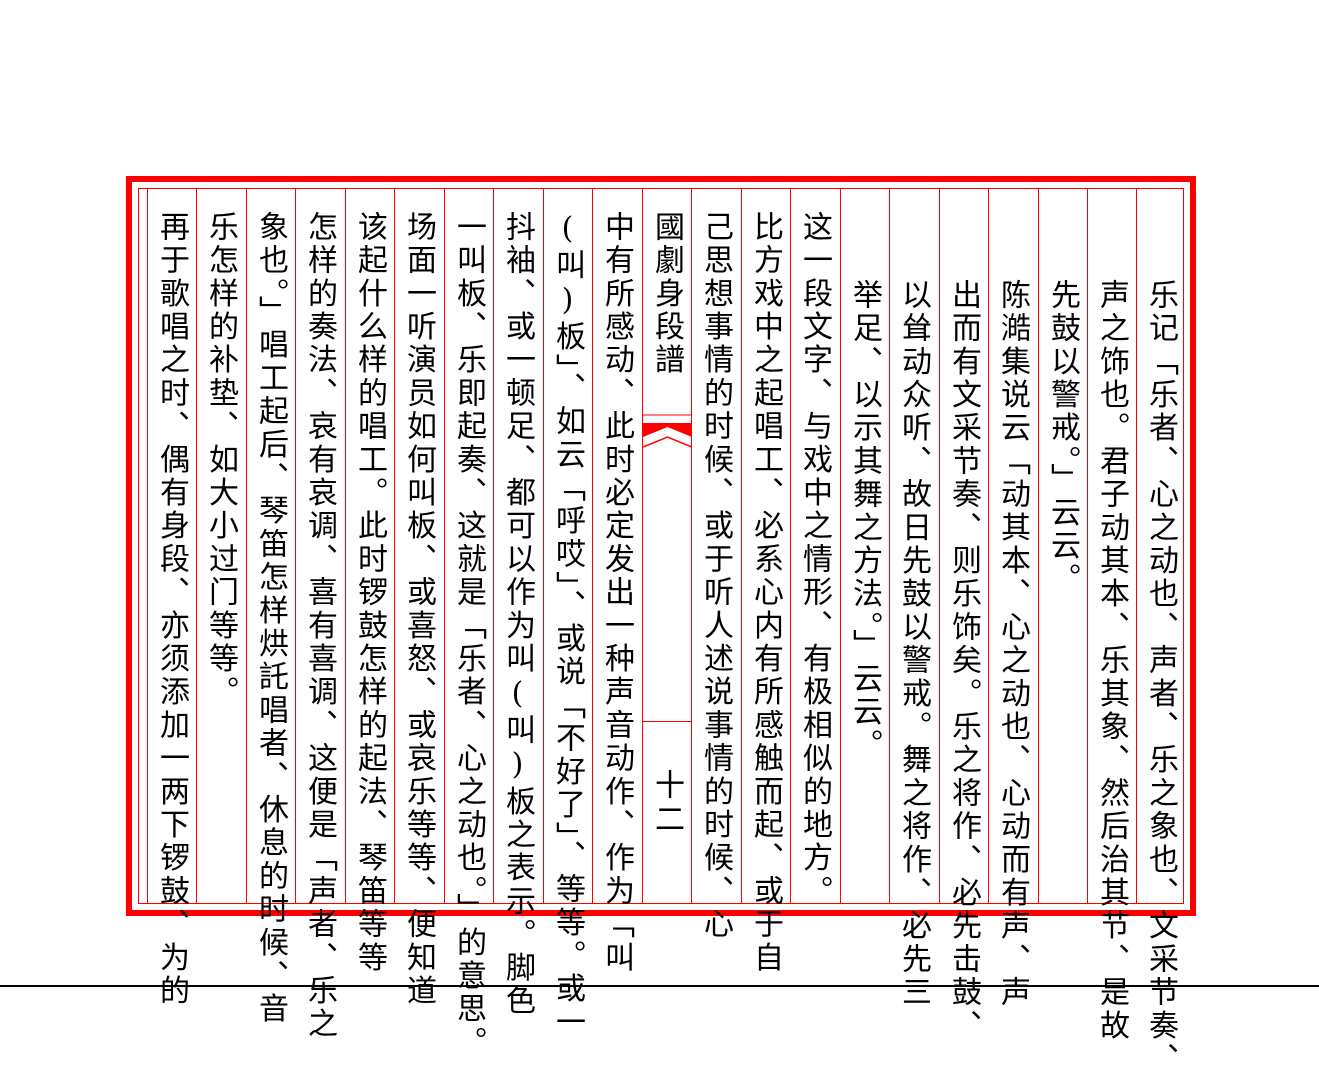 The image size is (1319, 1076). I want to click on text-column-9: 比方戏中之起唱工、必系心内有所感触而起、或于自, so click(765, 582).